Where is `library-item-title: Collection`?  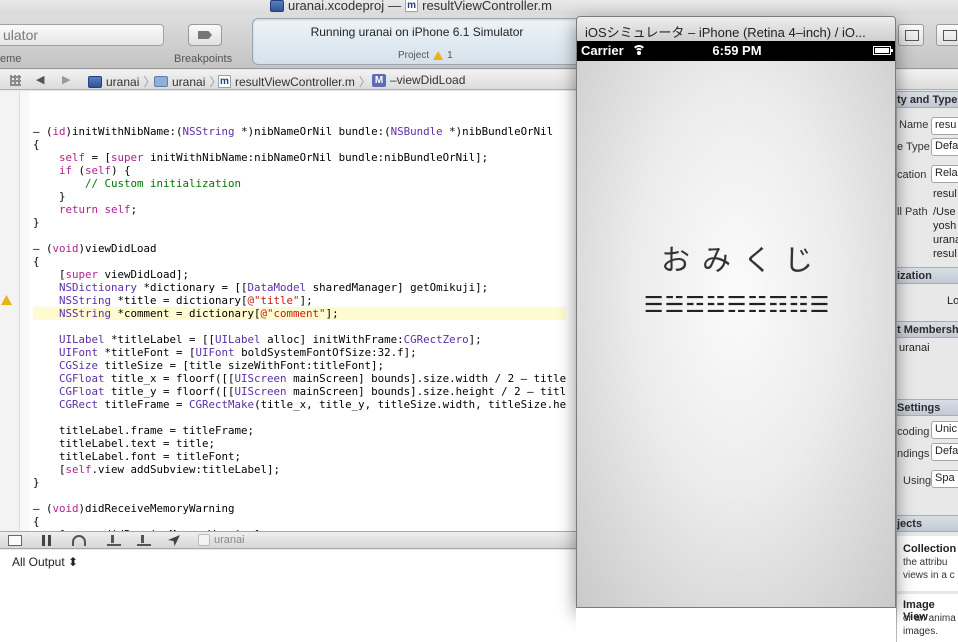 library-item-title: Collection is located at coordinates (930, 549).